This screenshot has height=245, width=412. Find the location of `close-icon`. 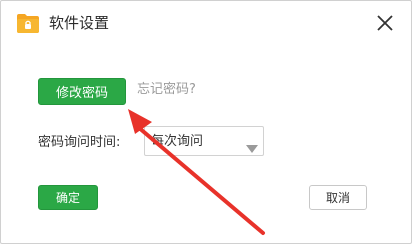

close-icon is located at coordinates (385, 23).